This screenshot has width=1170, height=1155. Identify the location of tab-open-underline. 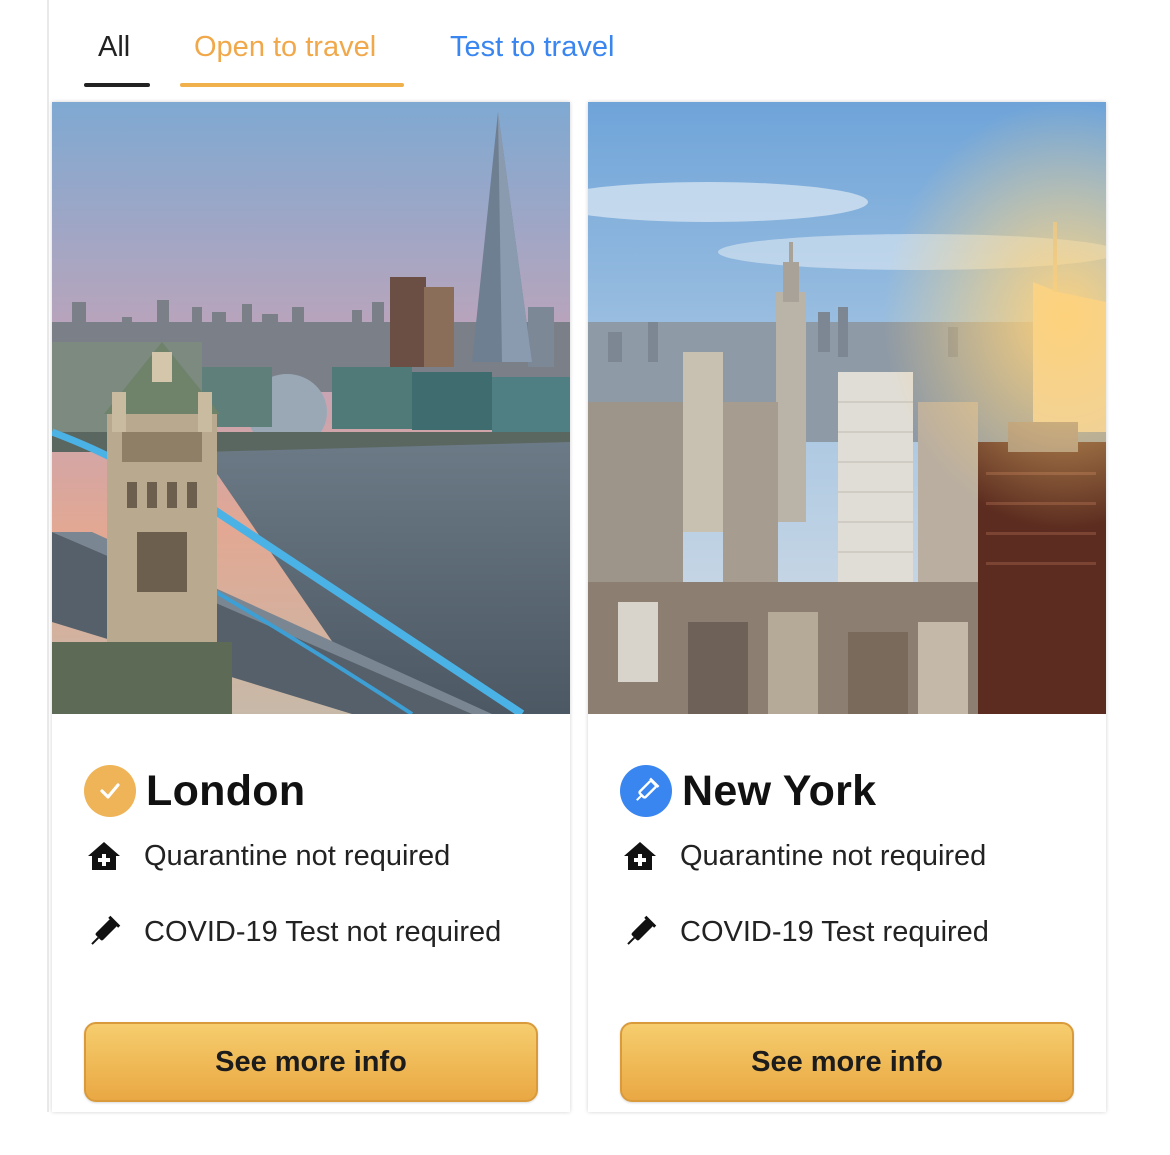
(292, 85).